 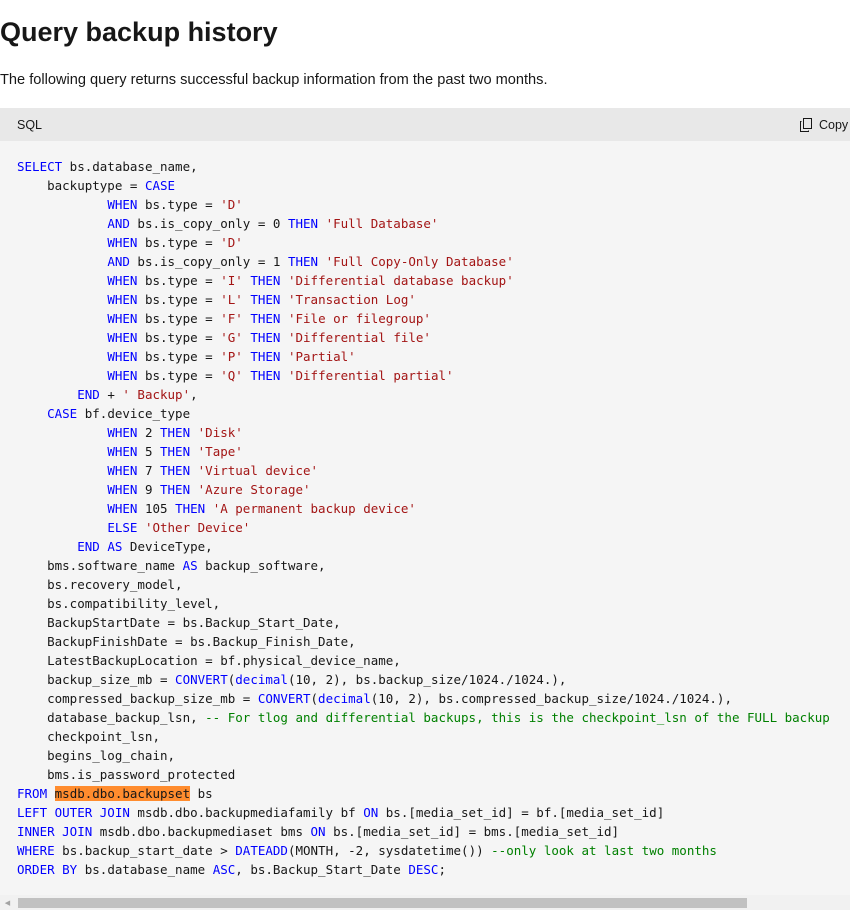 I want to click on sql-keyword: AND, so click(x=118, y=223).